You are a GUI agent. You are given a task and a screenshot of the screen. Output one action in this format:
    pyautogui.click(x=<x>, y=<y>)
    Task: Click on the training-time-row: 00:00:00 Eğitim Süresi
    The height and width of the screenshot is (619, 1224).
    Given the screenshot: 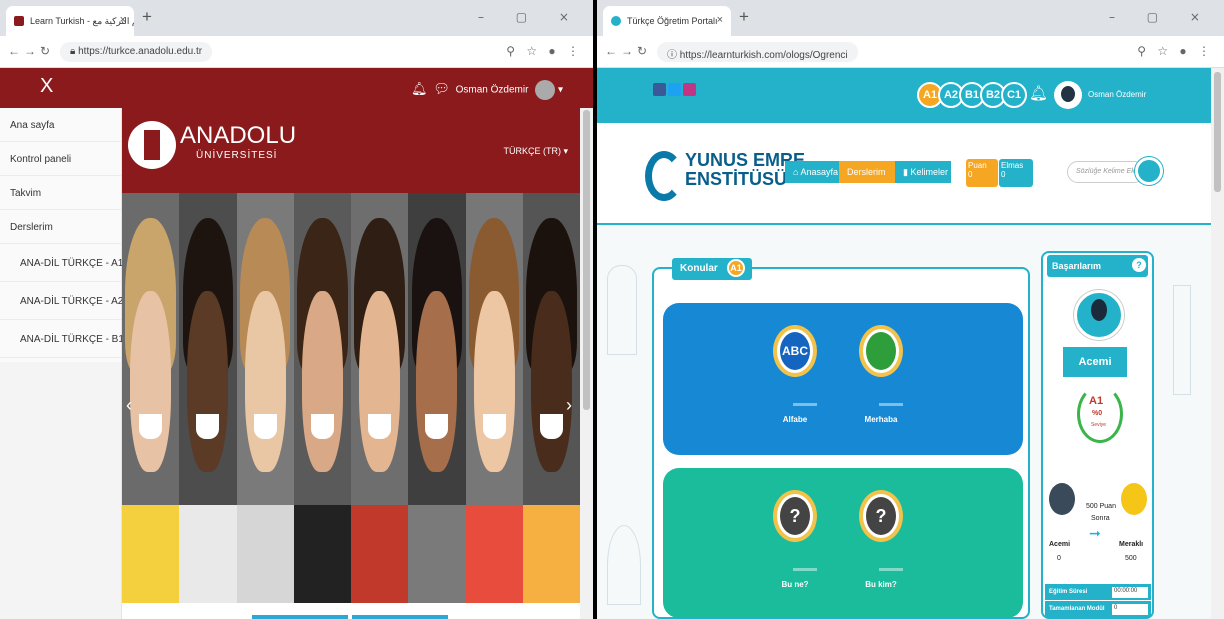 What is the action you would take?
    pyautogui.click(x=1098, y=592)
    